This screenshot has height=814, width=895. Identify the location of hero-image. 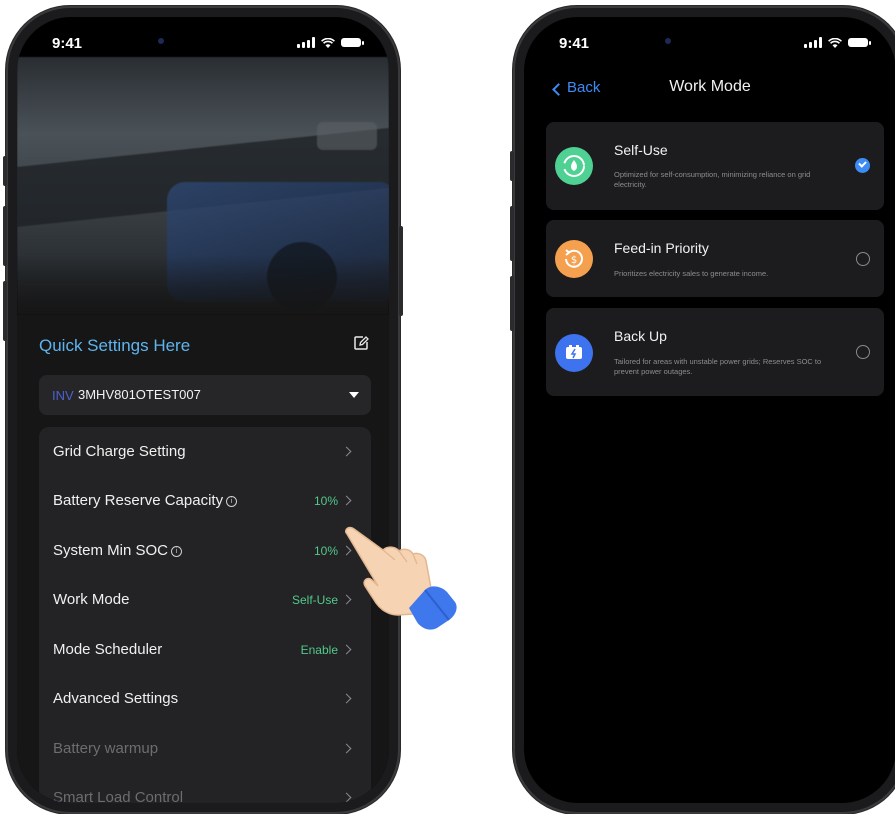
(203, 186).